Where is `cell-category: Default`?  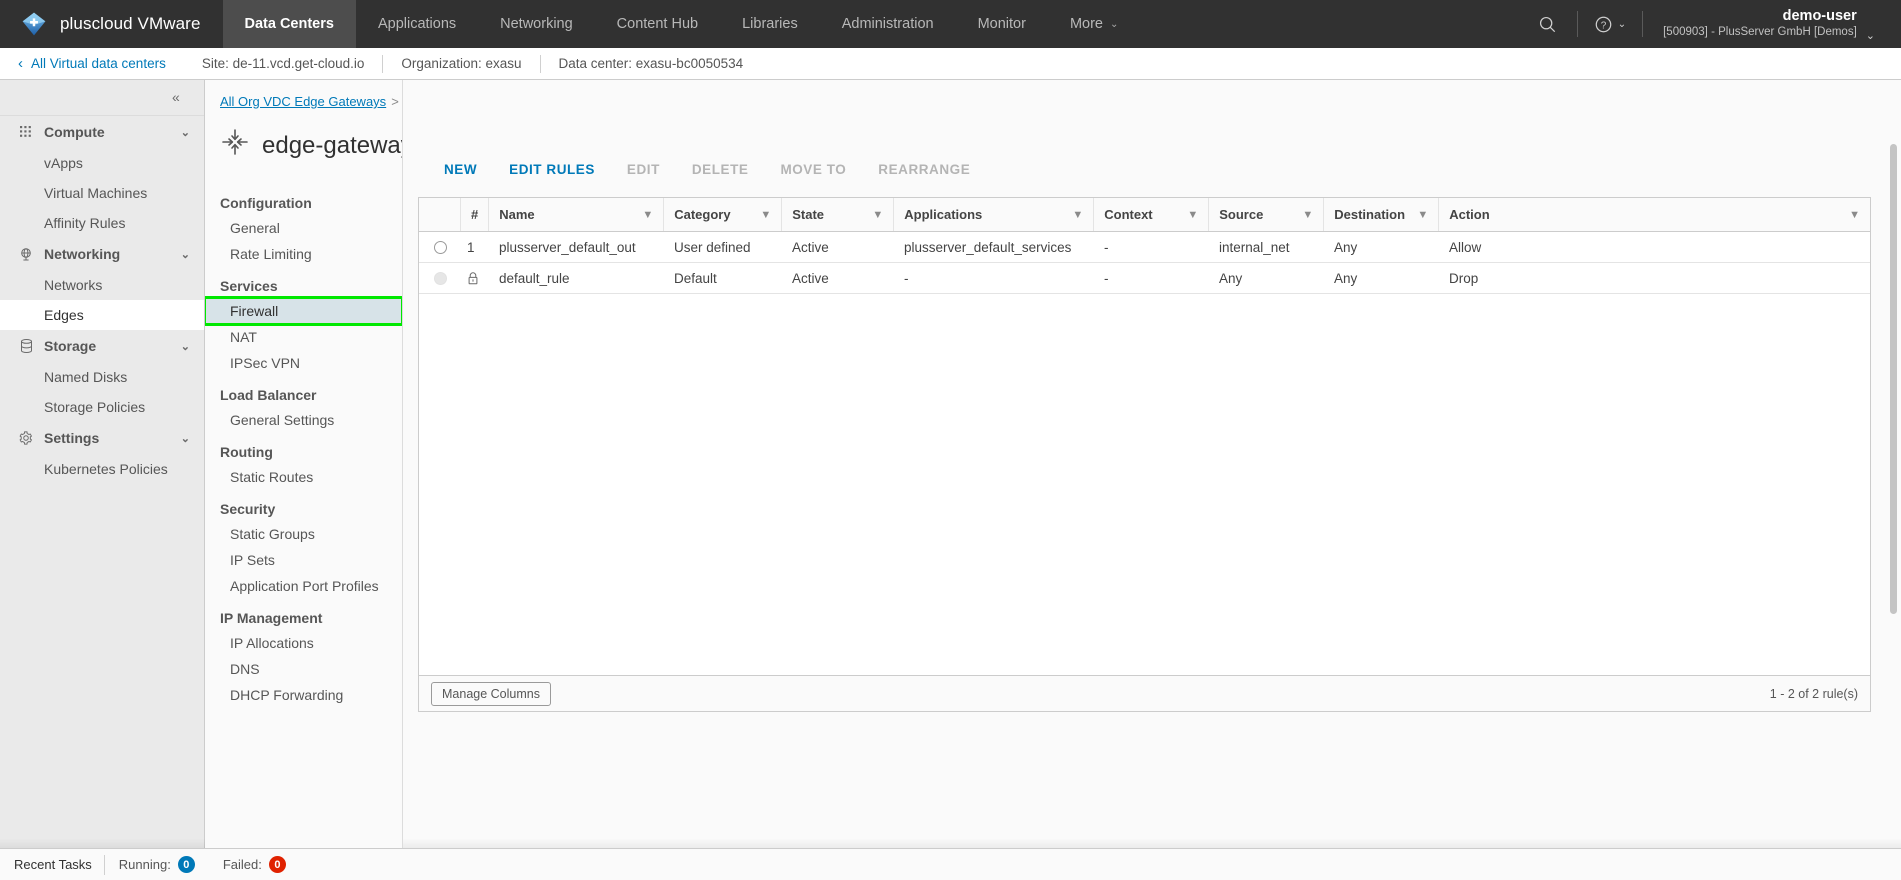 cell-category: Default is located at coordinates (695, 278).